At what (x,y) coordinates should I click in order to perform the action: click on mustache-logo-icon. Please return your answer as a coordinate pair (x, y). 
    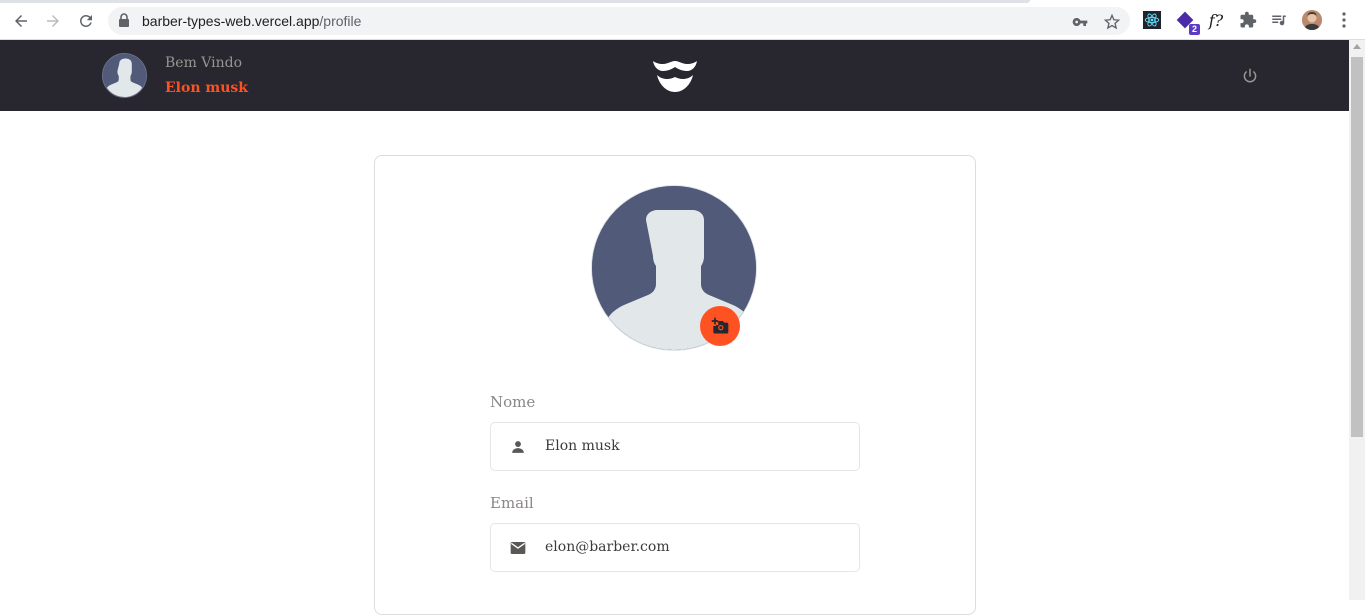
    Looking at the image, I should click on (675, 76).